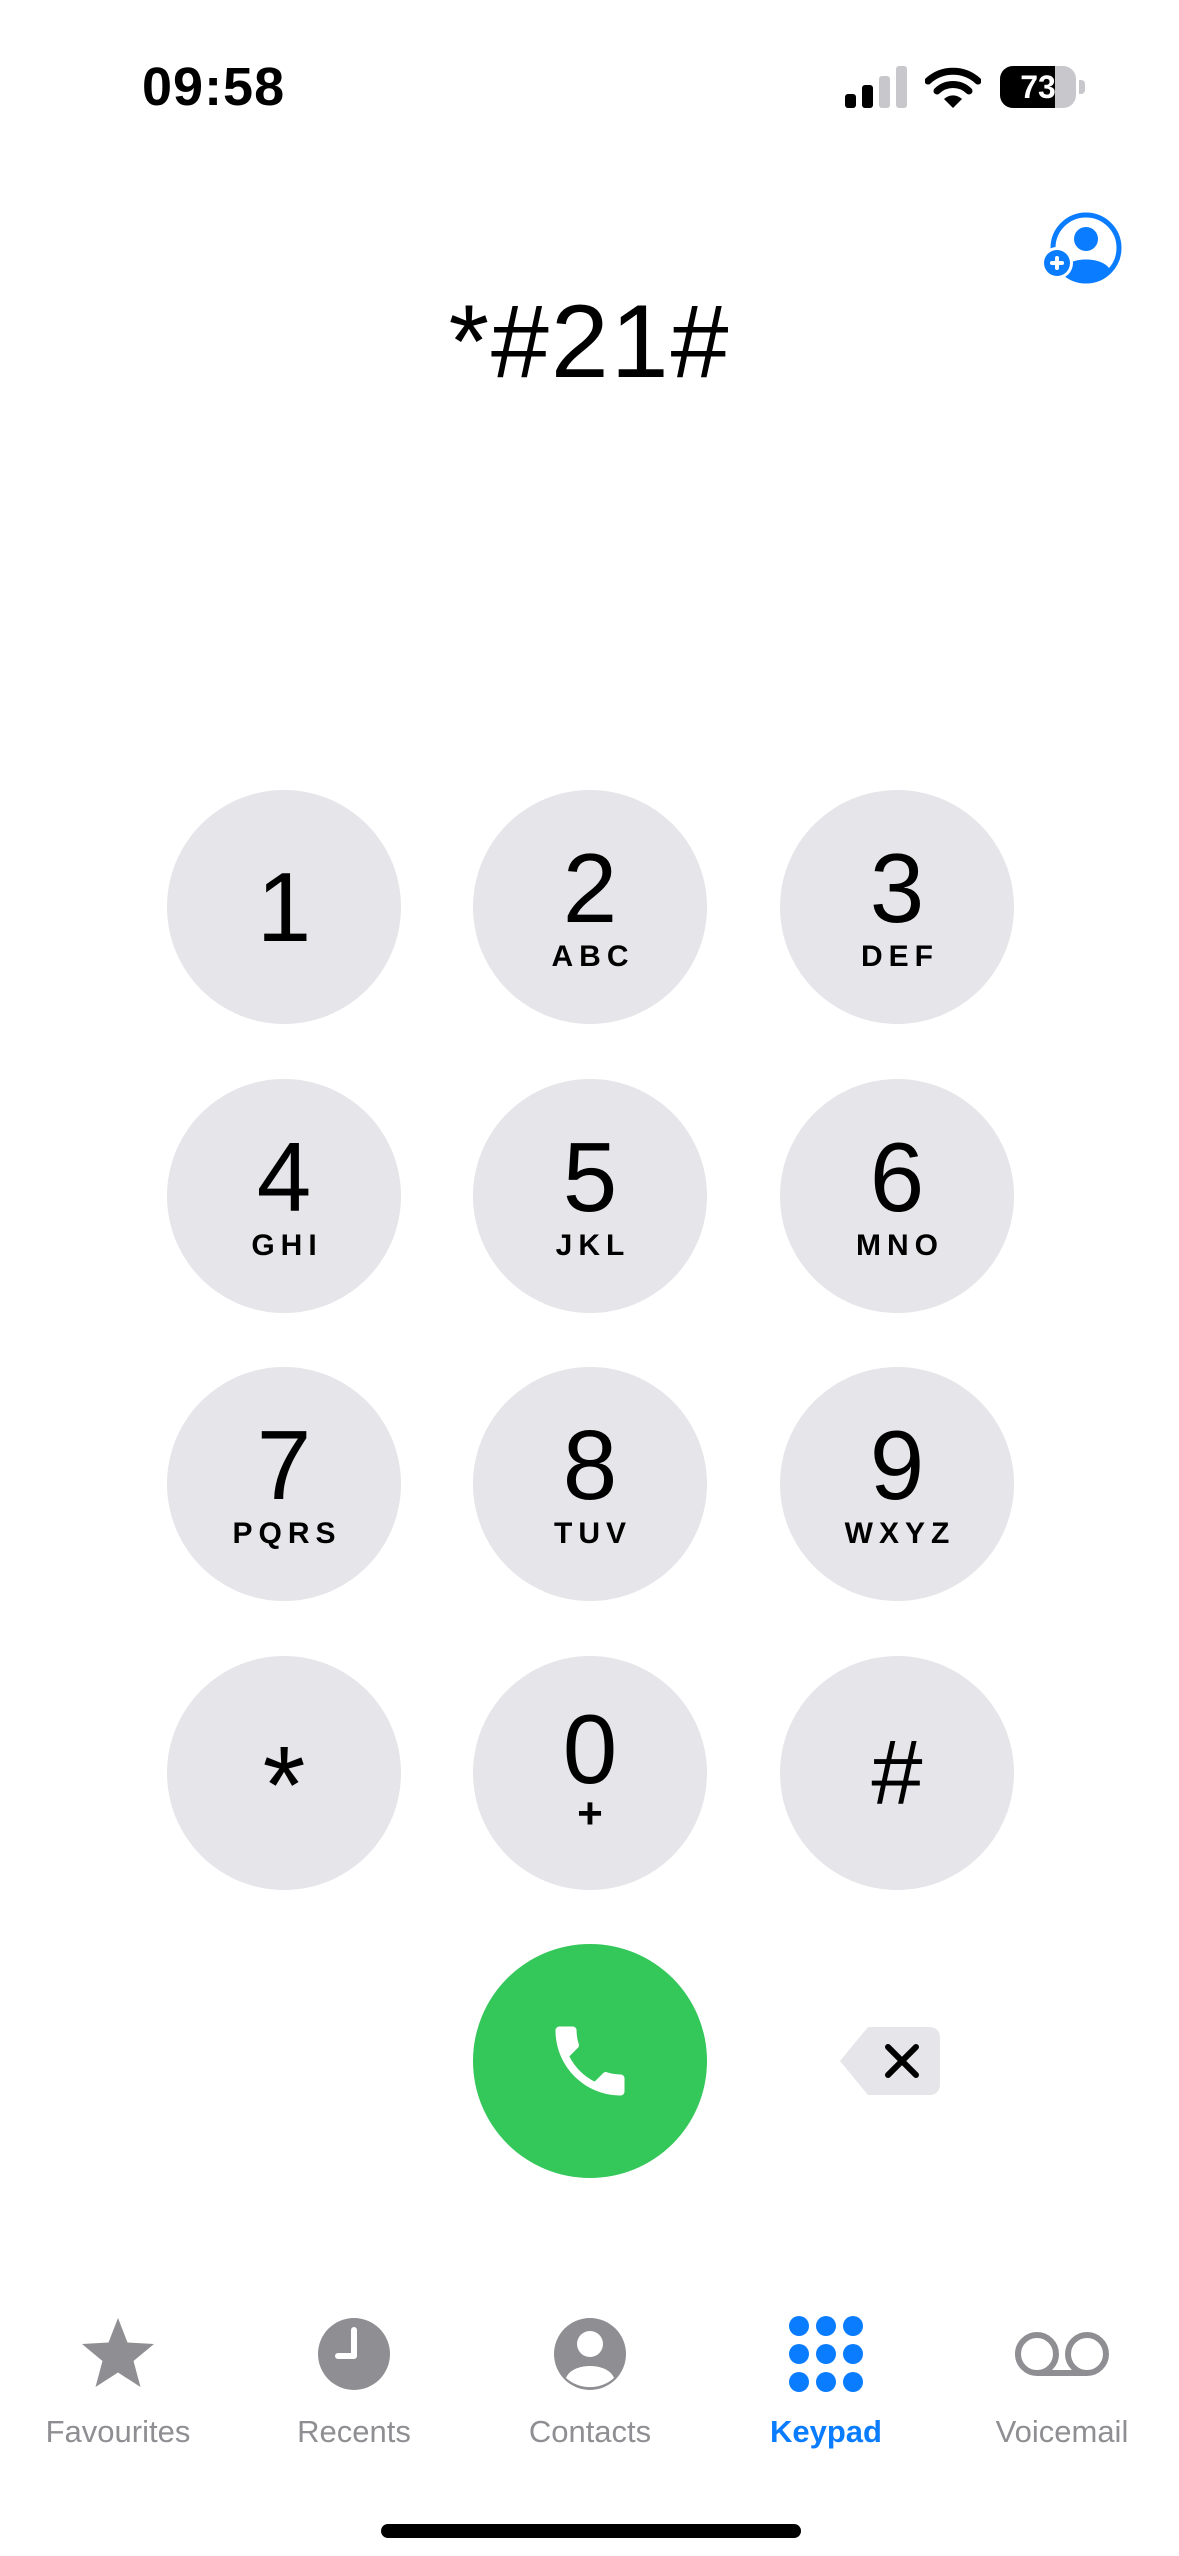 The height and width of the screenshot is (2556, 1179). I want to click on tab-contacts: Contacts, so click(590, 2392).